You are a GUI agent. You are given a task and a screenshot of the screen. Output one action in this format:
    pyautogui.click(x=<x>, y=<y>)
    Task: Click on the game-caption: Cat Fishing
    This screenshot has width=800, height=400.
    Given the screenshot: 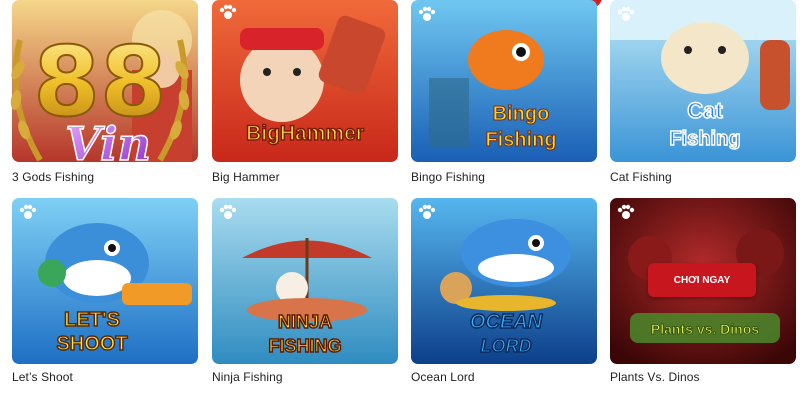 What is the action you would take?
    pyautogui.click(x=641, y=177)
    